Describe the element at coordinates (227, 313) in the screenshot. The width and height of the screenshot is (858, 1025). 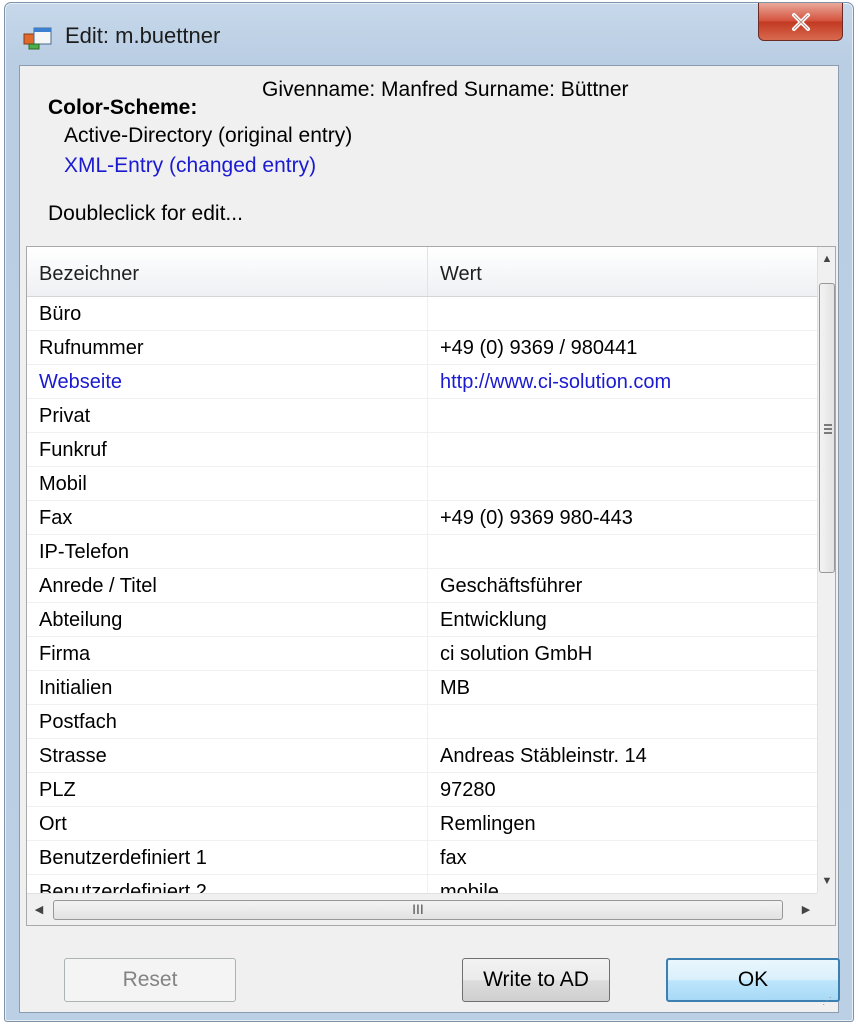
I see `cell-bezeichner: Büro` at that location.